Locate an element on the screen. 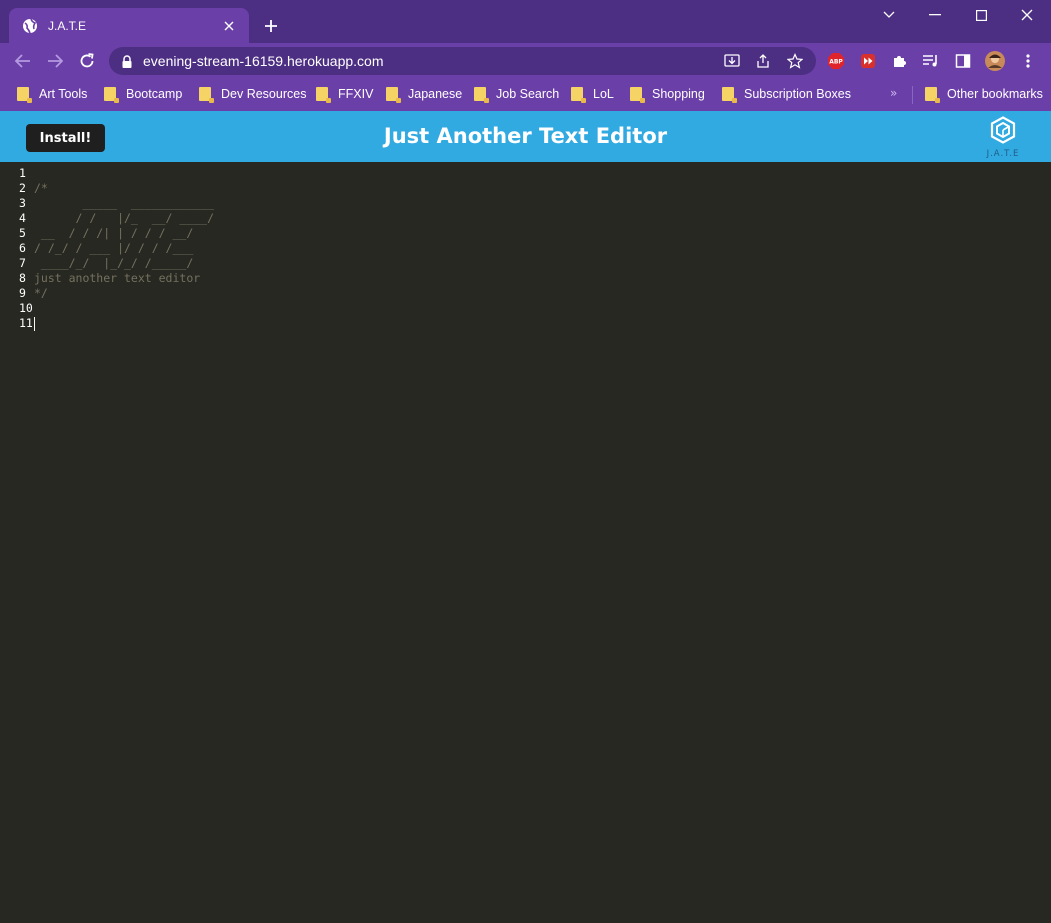 The height and width of the screenshot is (923, 1051). share-icon is located at coordinates (763, 61).